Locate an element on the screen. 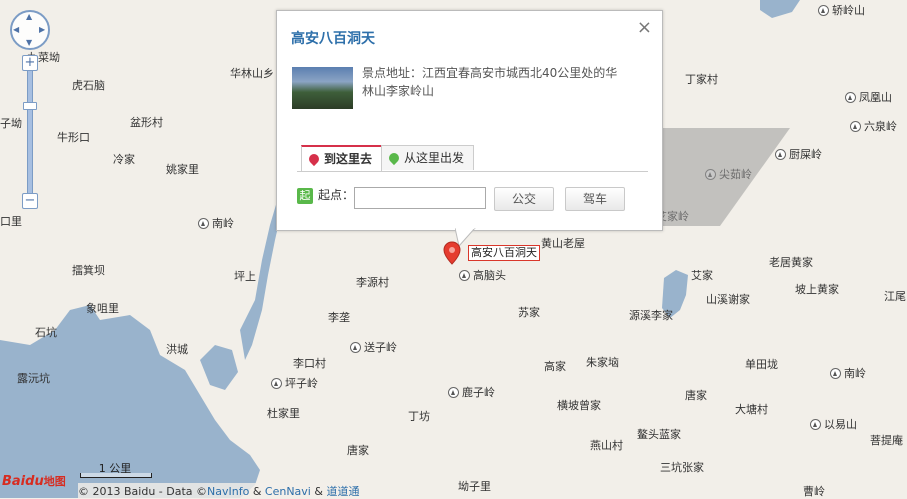  place-label-text: 黄山老屋 is located at coordinates (563, 243).